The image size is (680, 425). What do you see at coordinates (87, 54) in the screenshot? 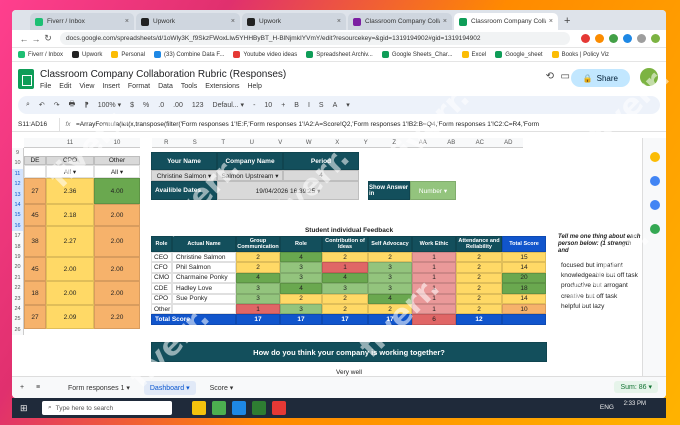
I see `bookmark-item: Upwork` at bounding box center [87, 54].